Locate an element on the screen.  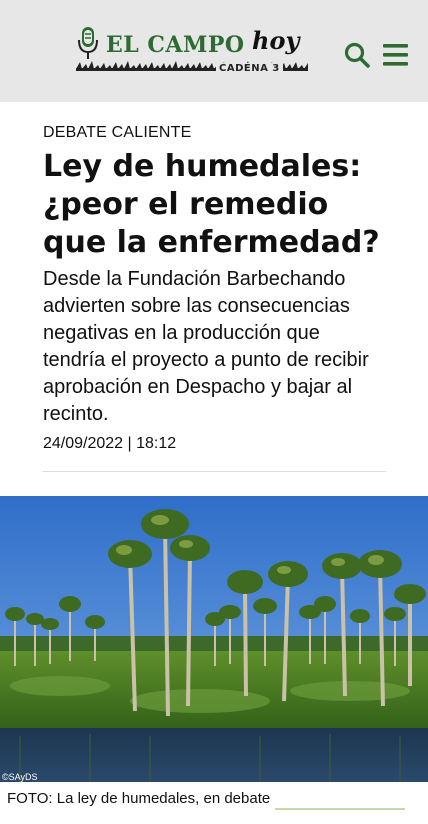
photo-credit: ©SAyDS is located at coordinates (20, 777).